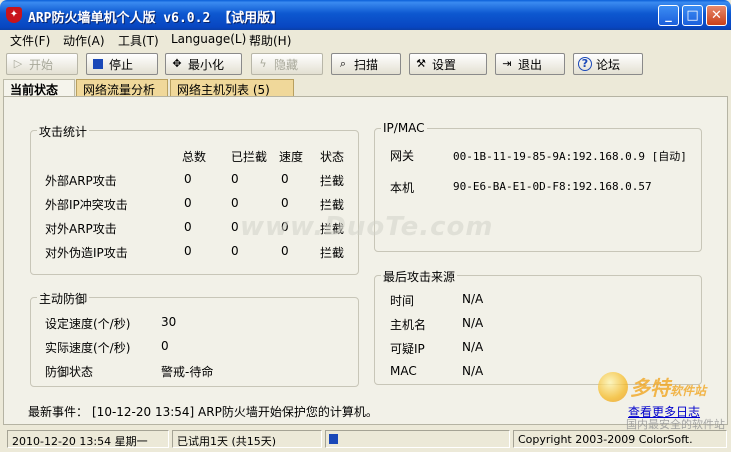  I want to click on maximize-icon: □, so click(692, 15).